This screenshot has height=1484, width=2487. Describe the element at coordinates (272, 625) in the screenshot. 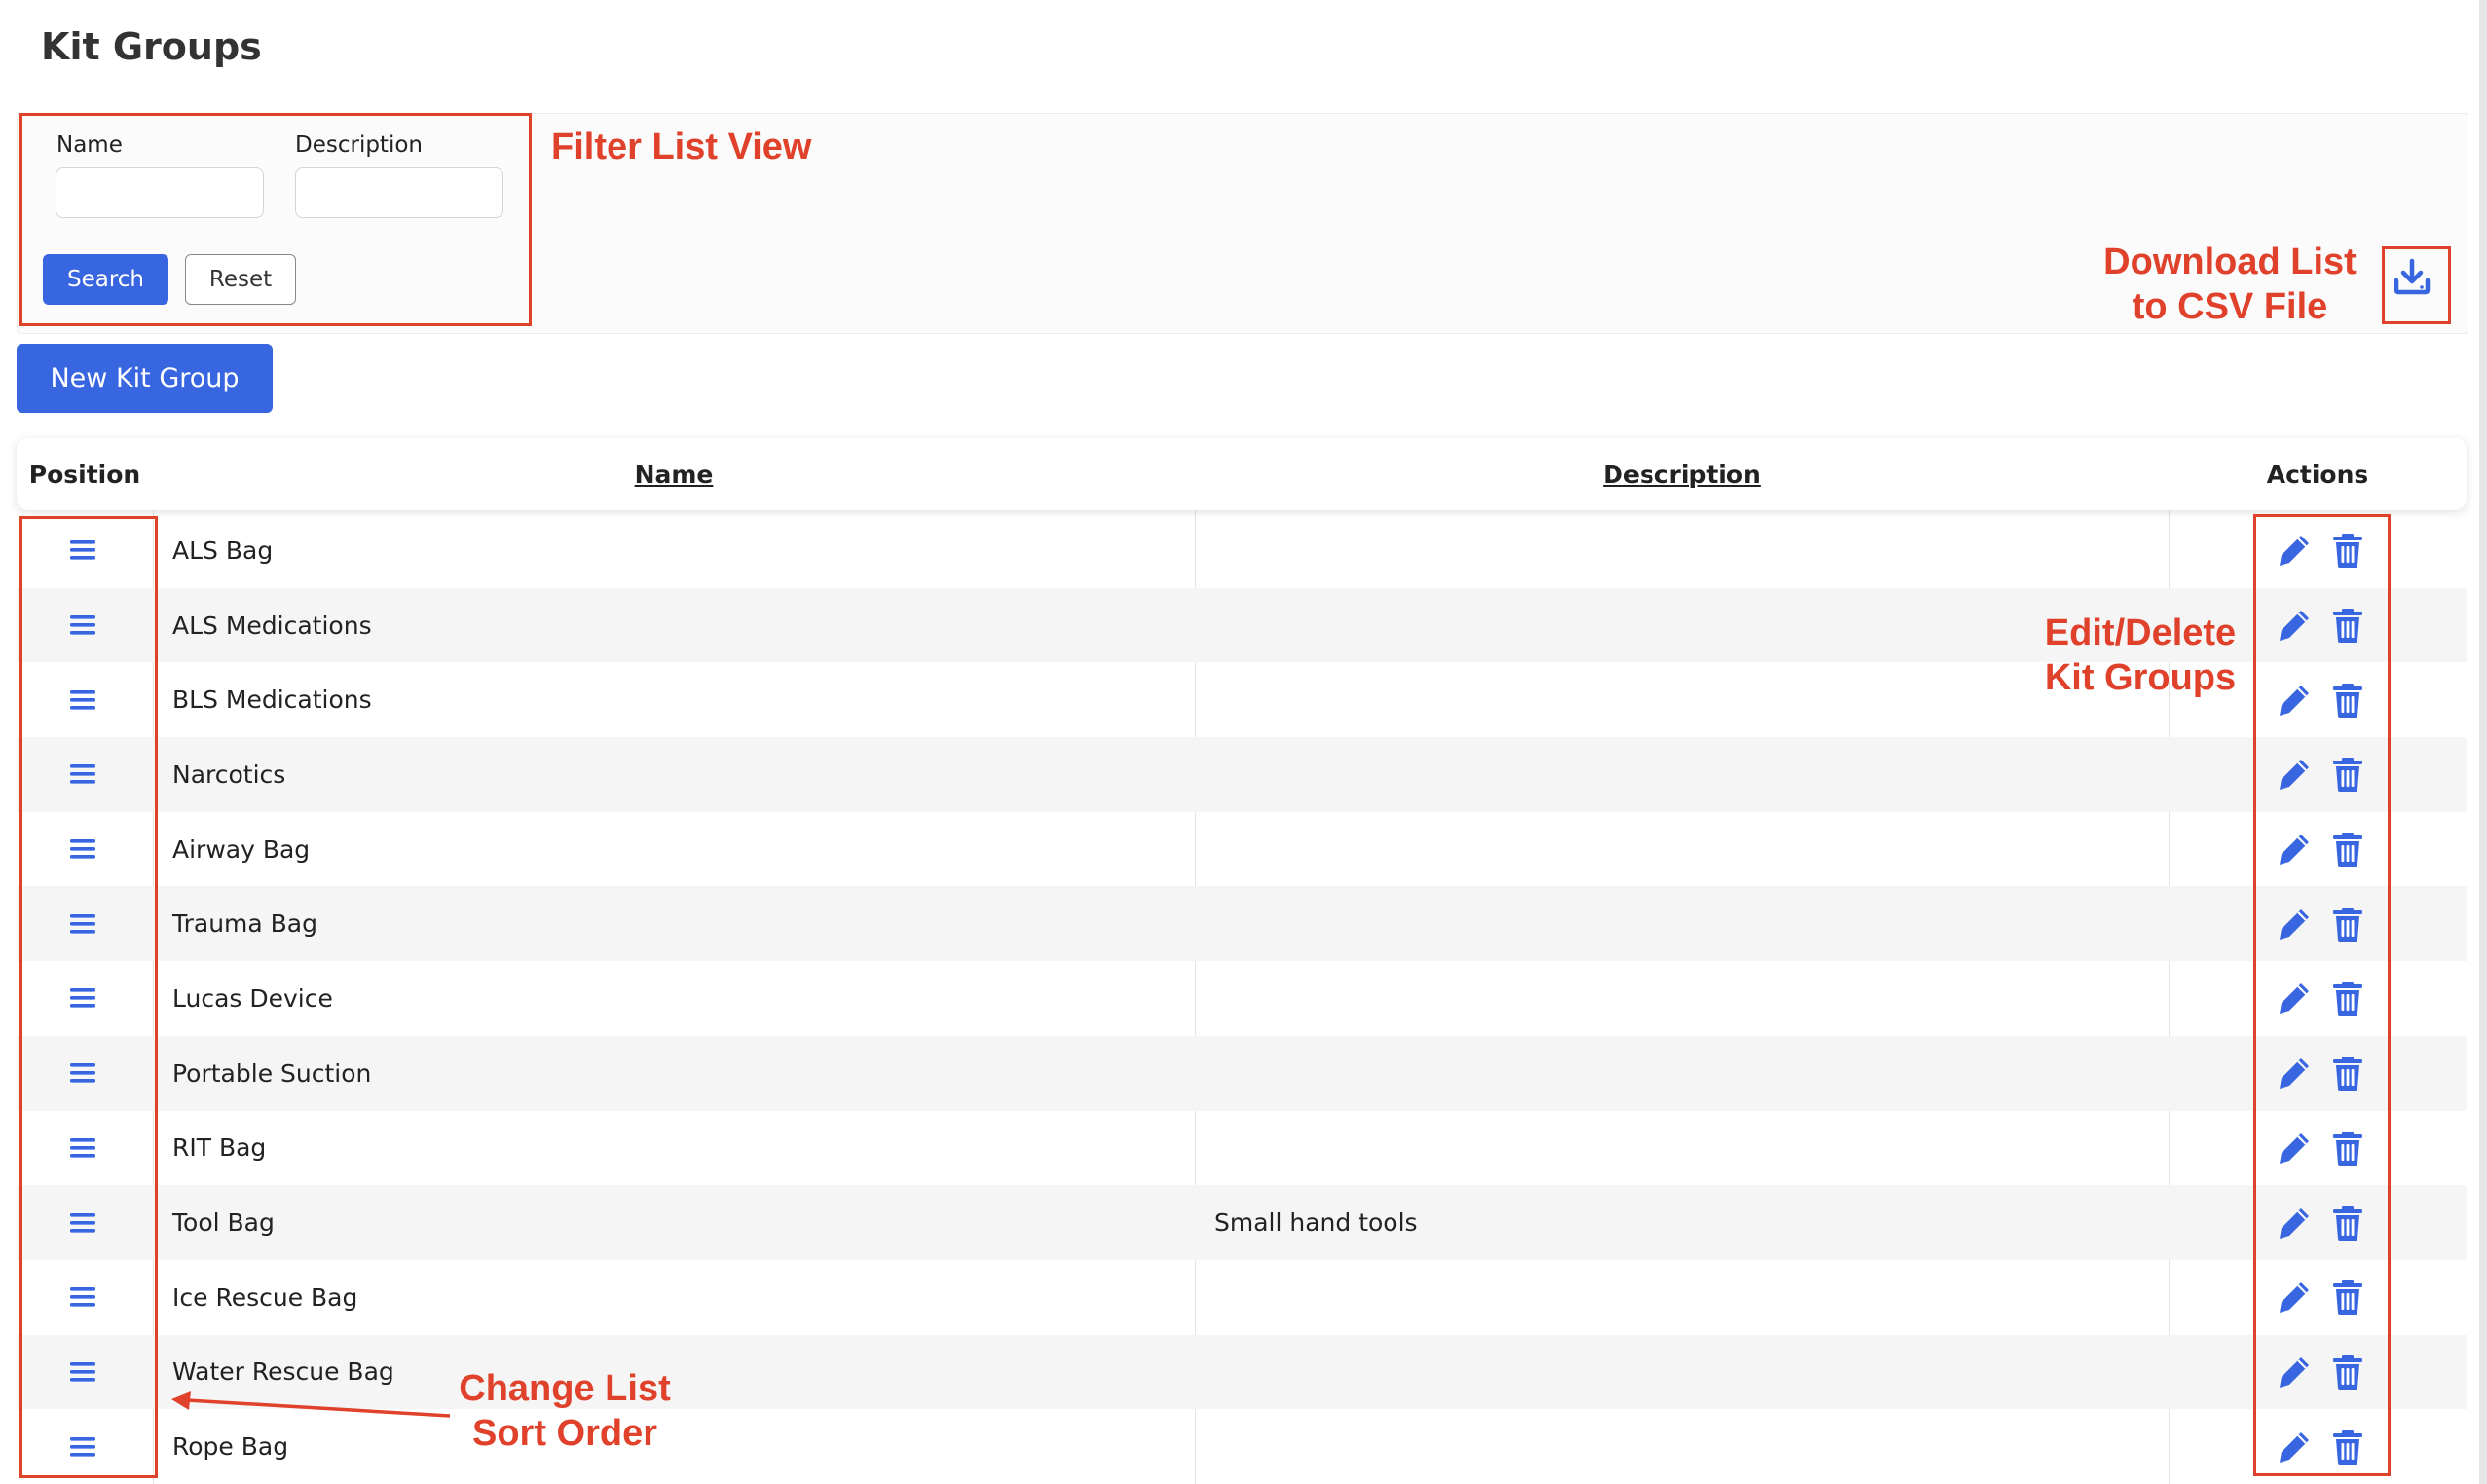

I see `row-name: ALS Medications` at that location.